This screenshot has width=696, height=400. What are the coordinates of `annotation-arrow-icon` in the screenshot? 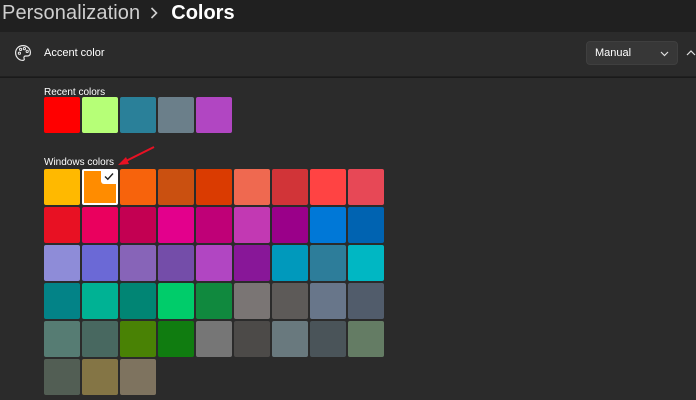 It's located at (136, 155).